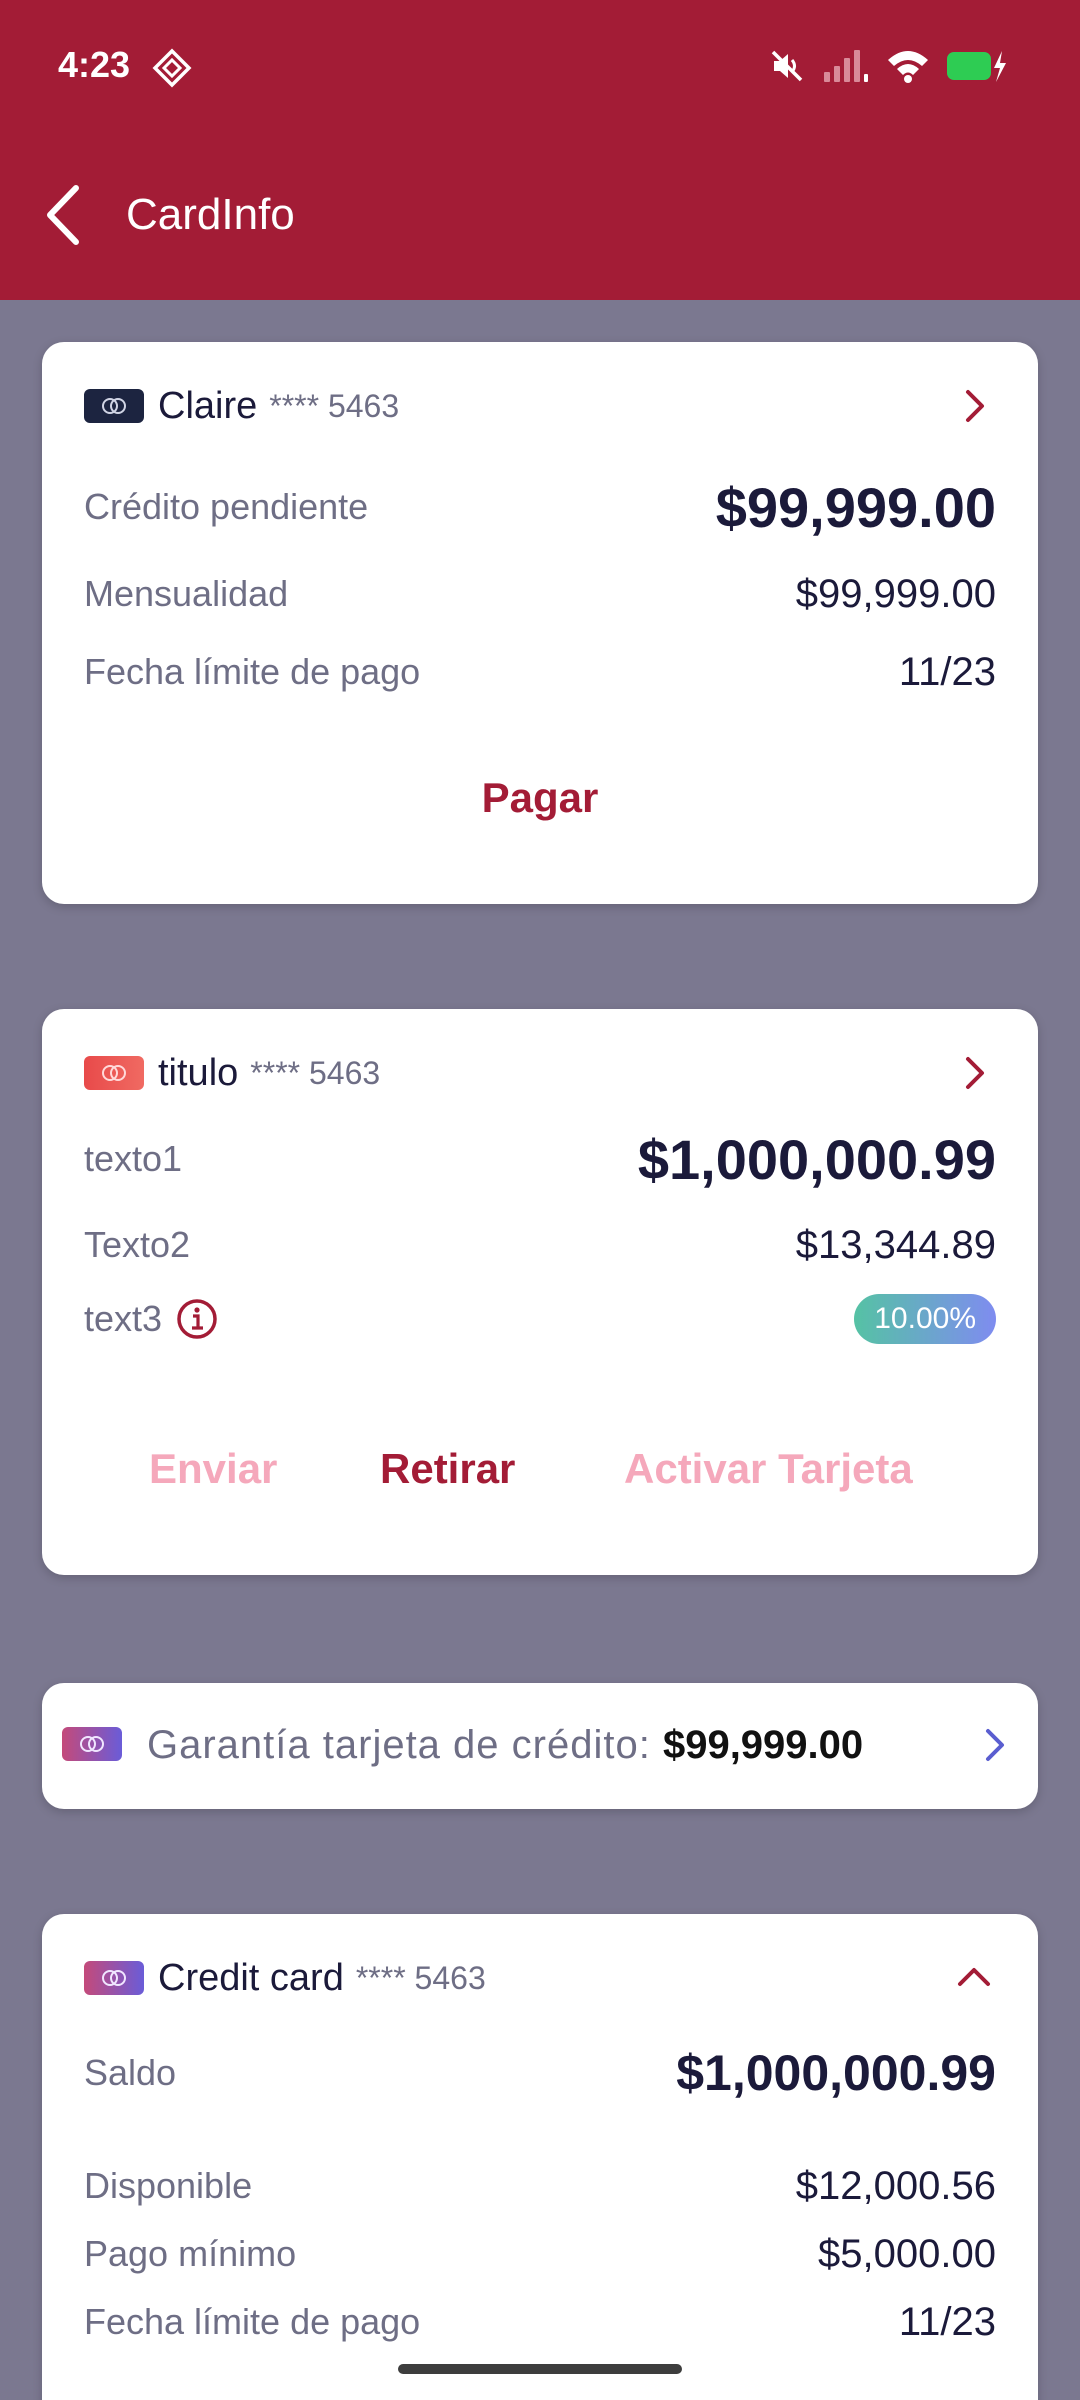 This screenshot has width=1080, height=2400. I want to click on row-disponible: Disponible $12,000.56, so click(540, 2186).